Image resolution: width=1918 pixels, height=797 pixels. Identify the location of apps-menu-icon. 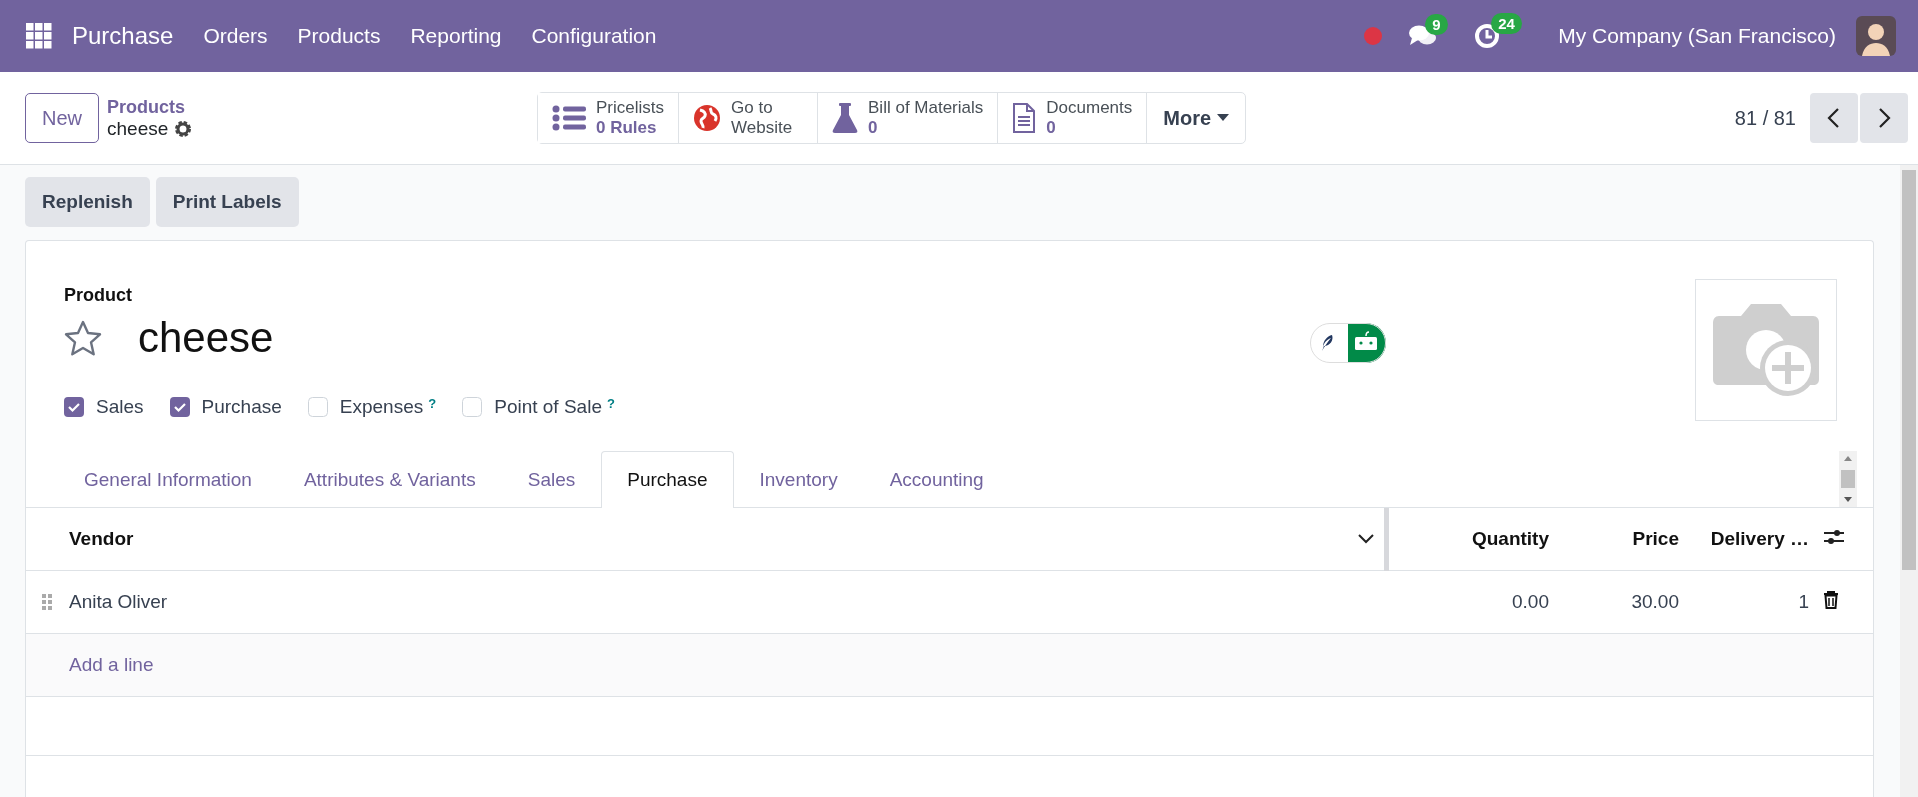
(39, 36).